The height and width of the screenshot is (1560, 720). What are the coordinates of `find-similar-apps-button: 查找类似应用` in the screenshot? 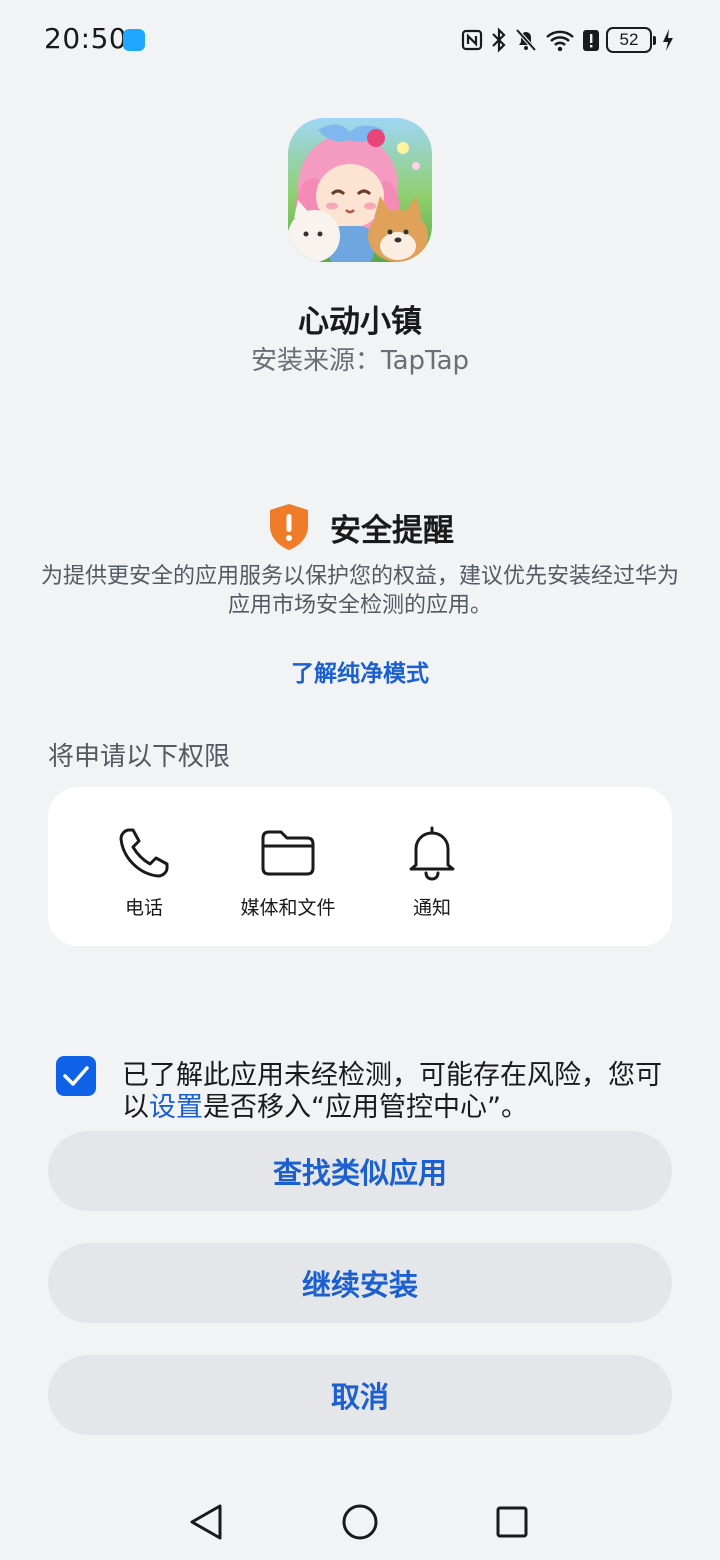 It's located at (360, 1171).